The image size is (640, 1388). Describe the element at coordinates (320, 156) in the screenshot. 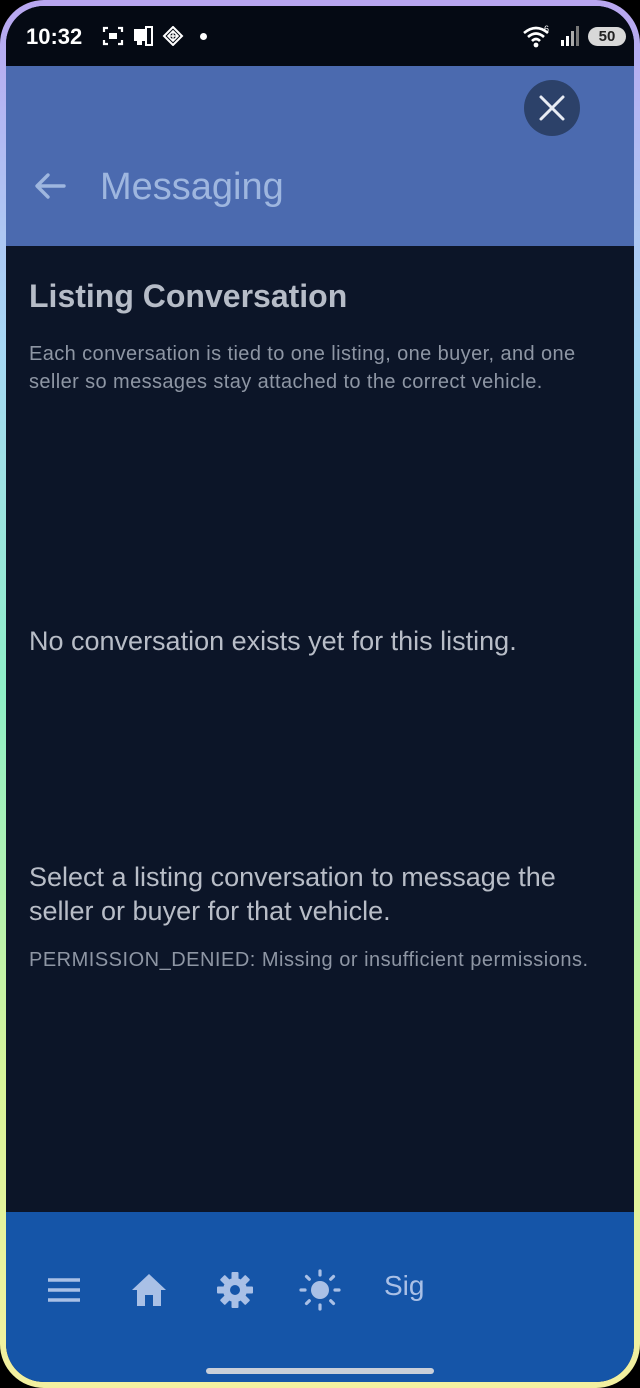

I see `app-bar: Messaging` at that location.